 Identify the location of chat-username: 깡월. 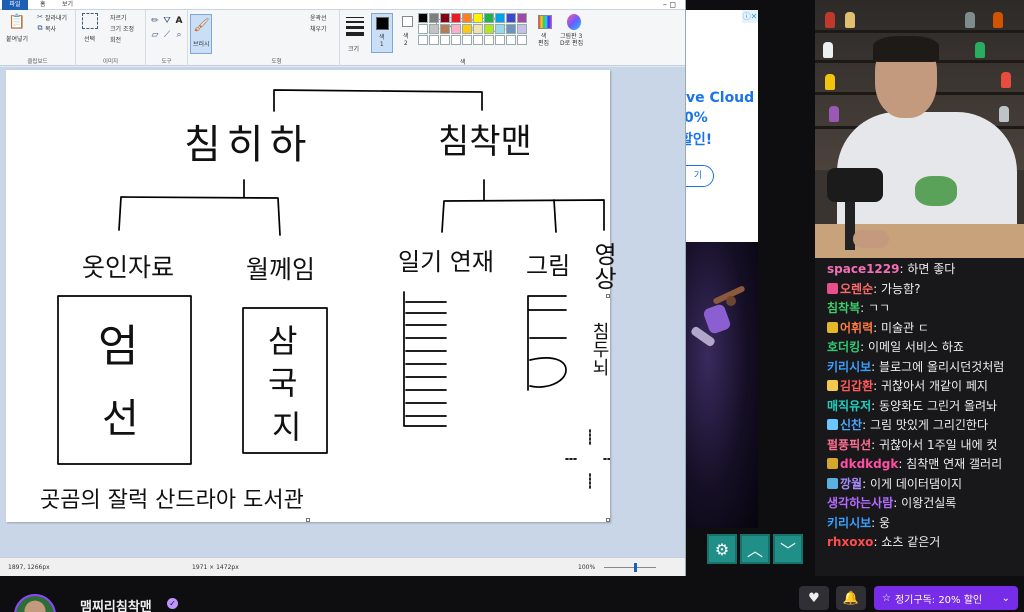
(851, 484).